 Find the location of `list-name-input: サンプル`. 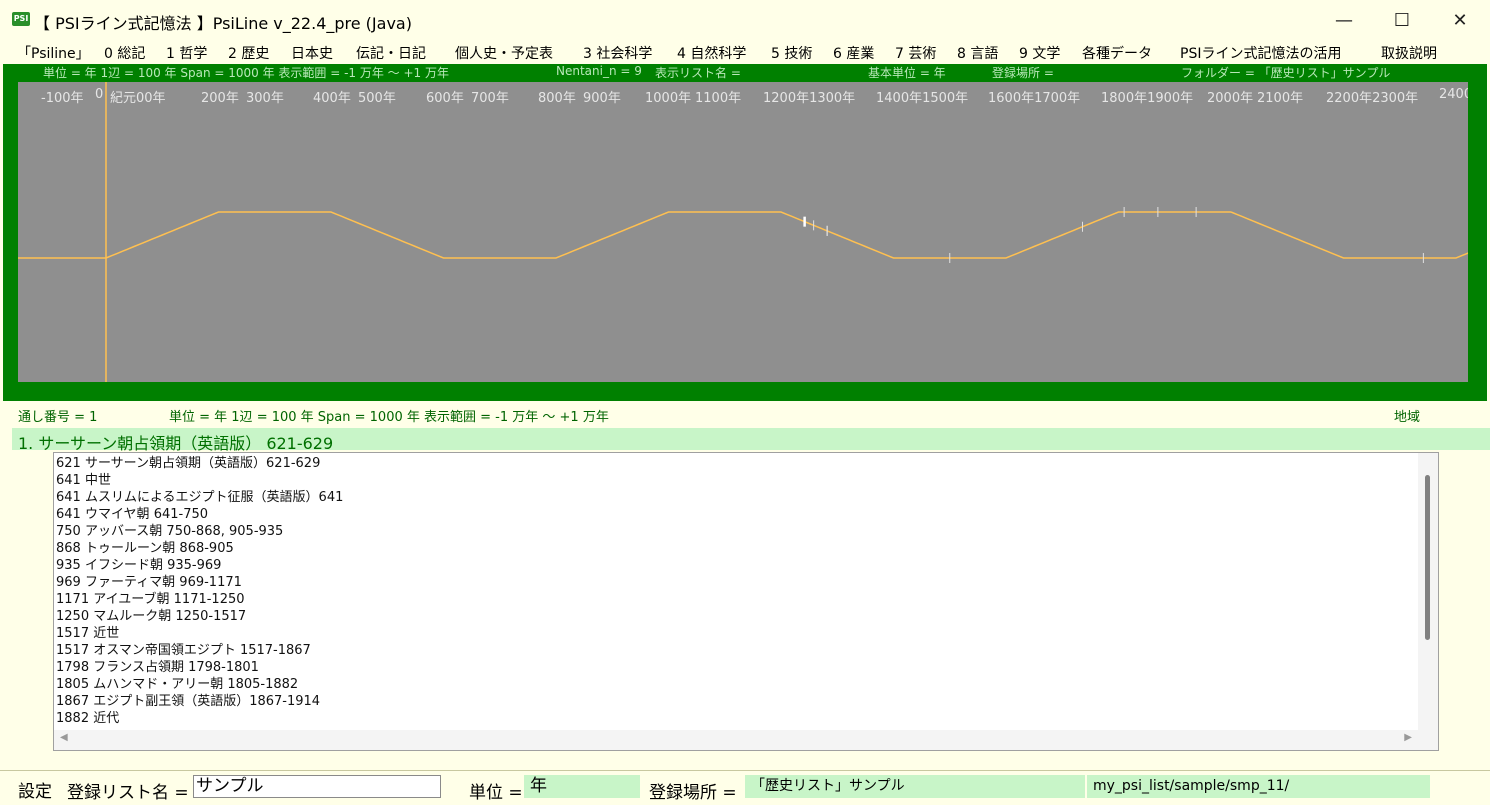

list-name-input: サンプル is located at coordinates (317, 786).